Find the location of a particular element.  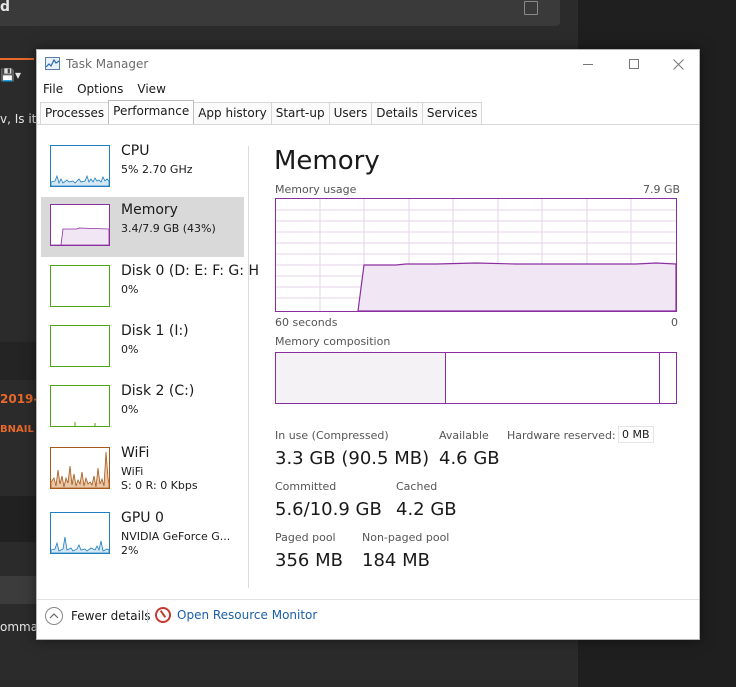

wifi-thumbnail-graph is located at coordinates (80, 468).